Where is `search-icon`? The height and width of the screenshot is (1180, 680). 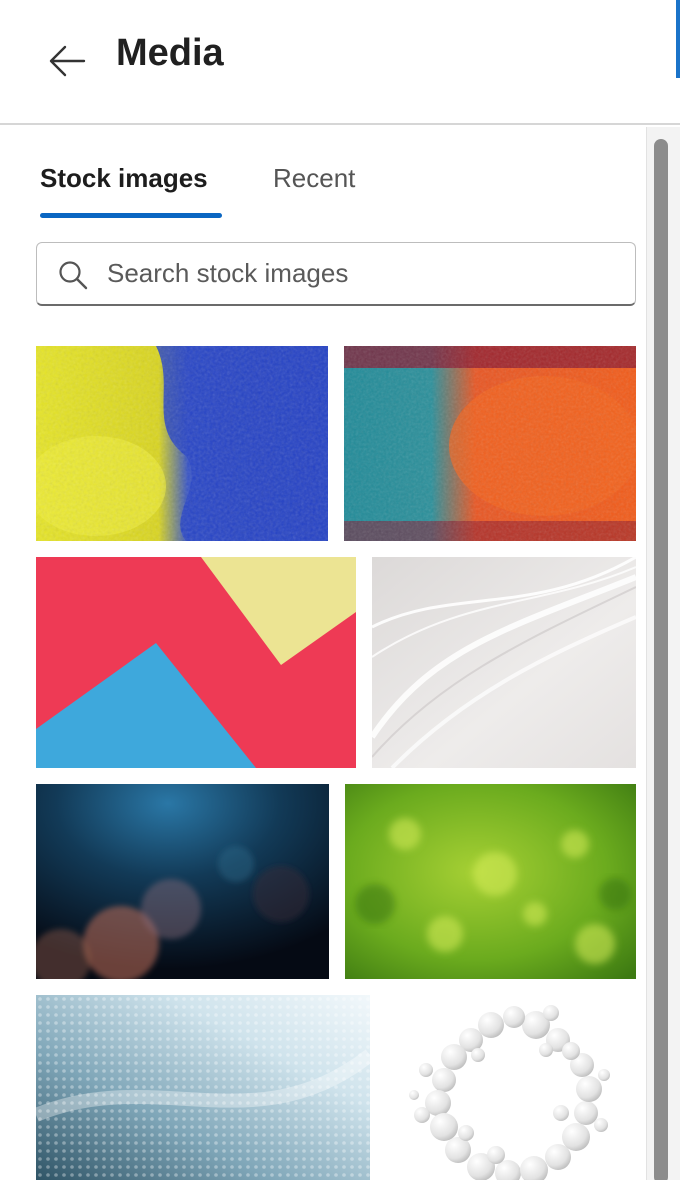
search-icon is located at coordinates (73, 275).